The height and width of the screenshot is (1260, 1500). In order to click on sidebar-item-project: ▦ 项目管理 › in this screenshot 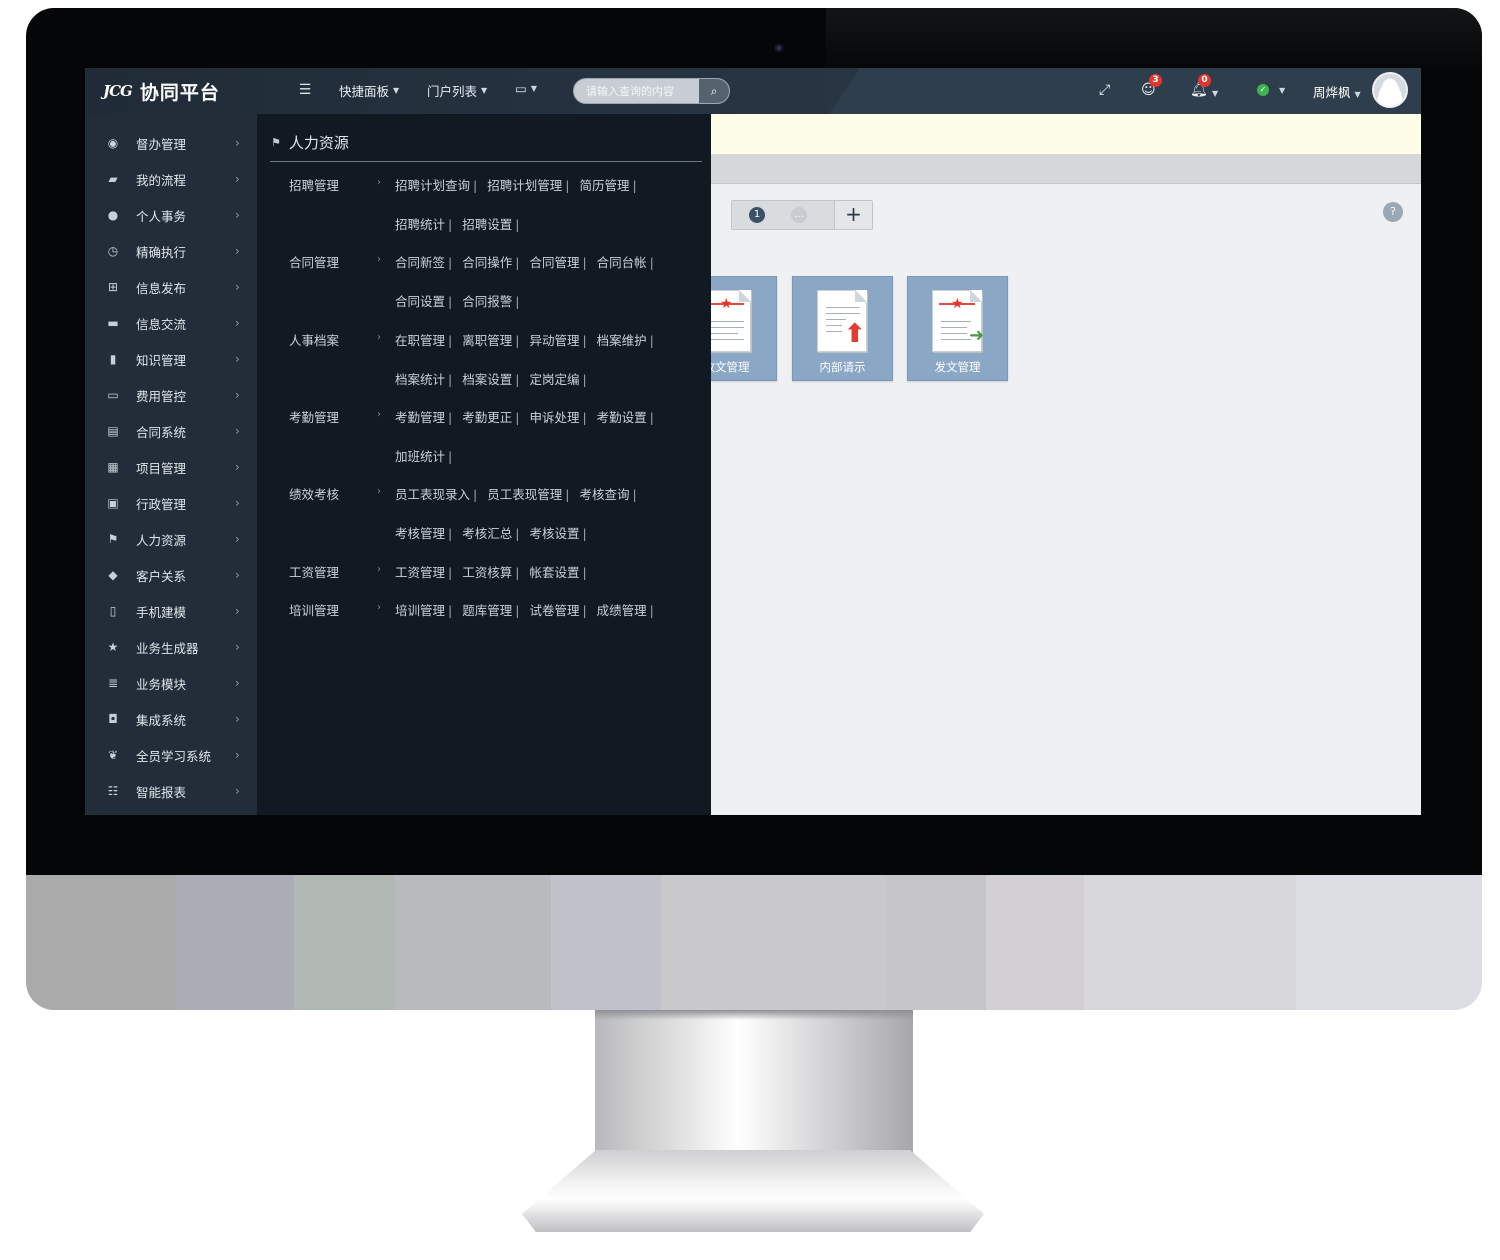, I will do `click(171, 467)`.